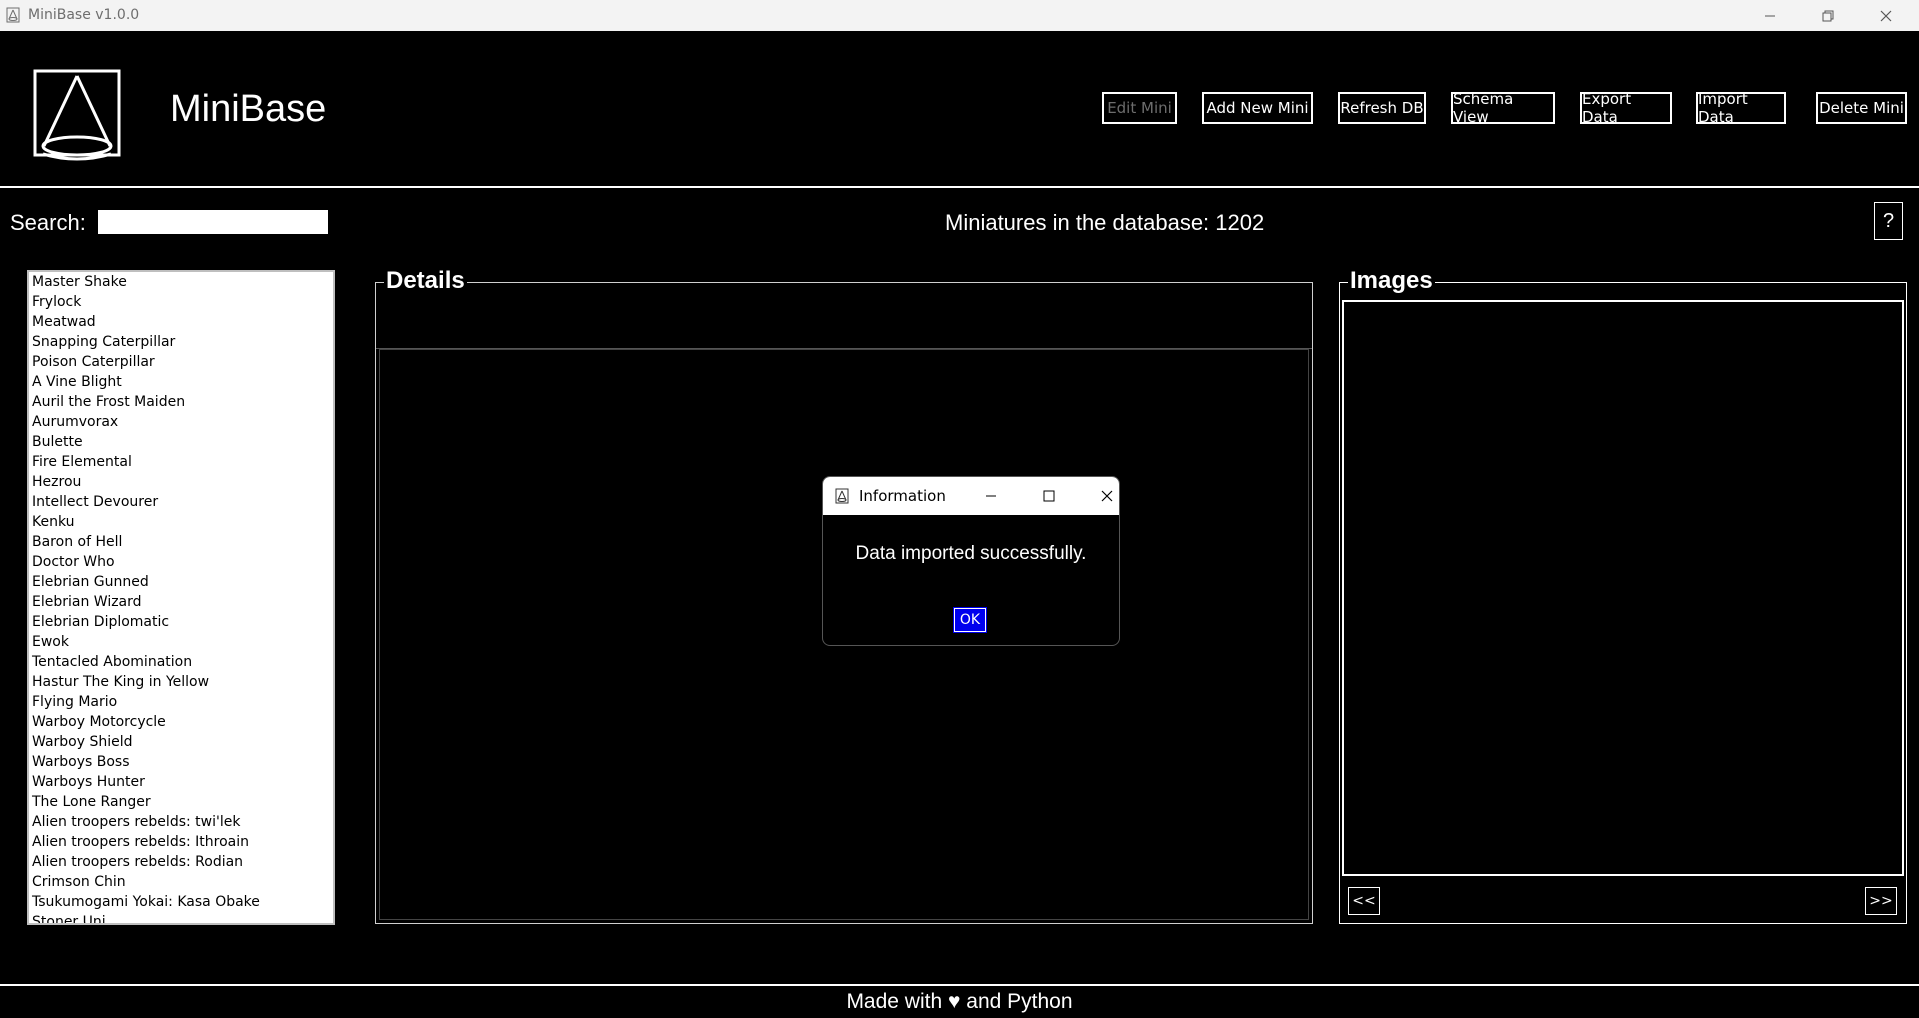 This screenshot has width=1919, height=1018. Describe the element at coordinates (1139, 108) in the screenshot. I see `edit-mini-button: Edit Mini` at that location.